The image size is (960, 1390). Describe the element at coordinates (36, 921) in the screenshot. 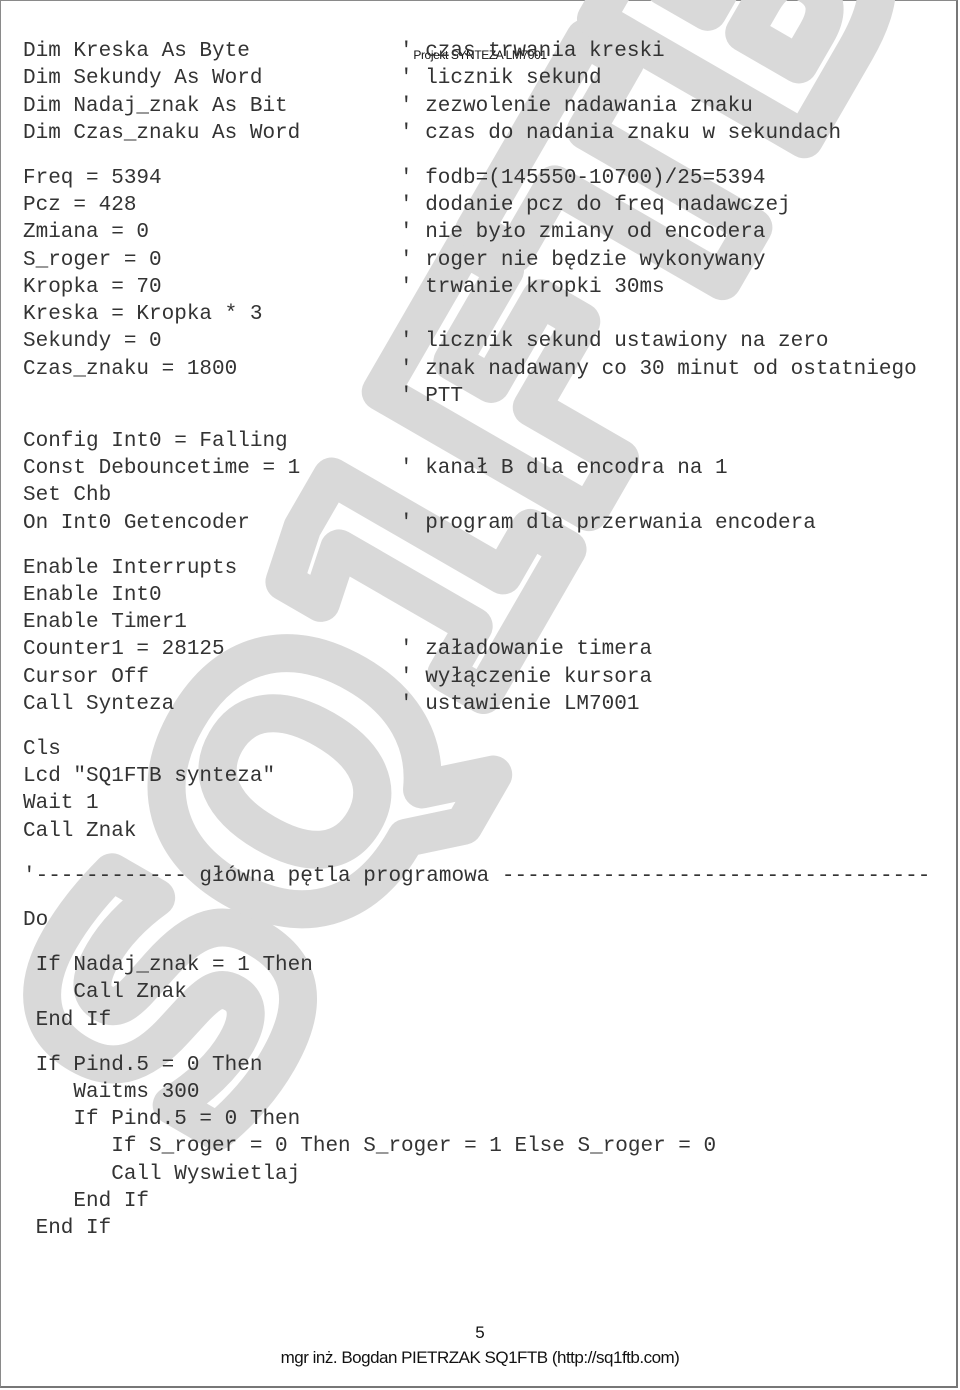

I see `code-statement: Do` at that location.